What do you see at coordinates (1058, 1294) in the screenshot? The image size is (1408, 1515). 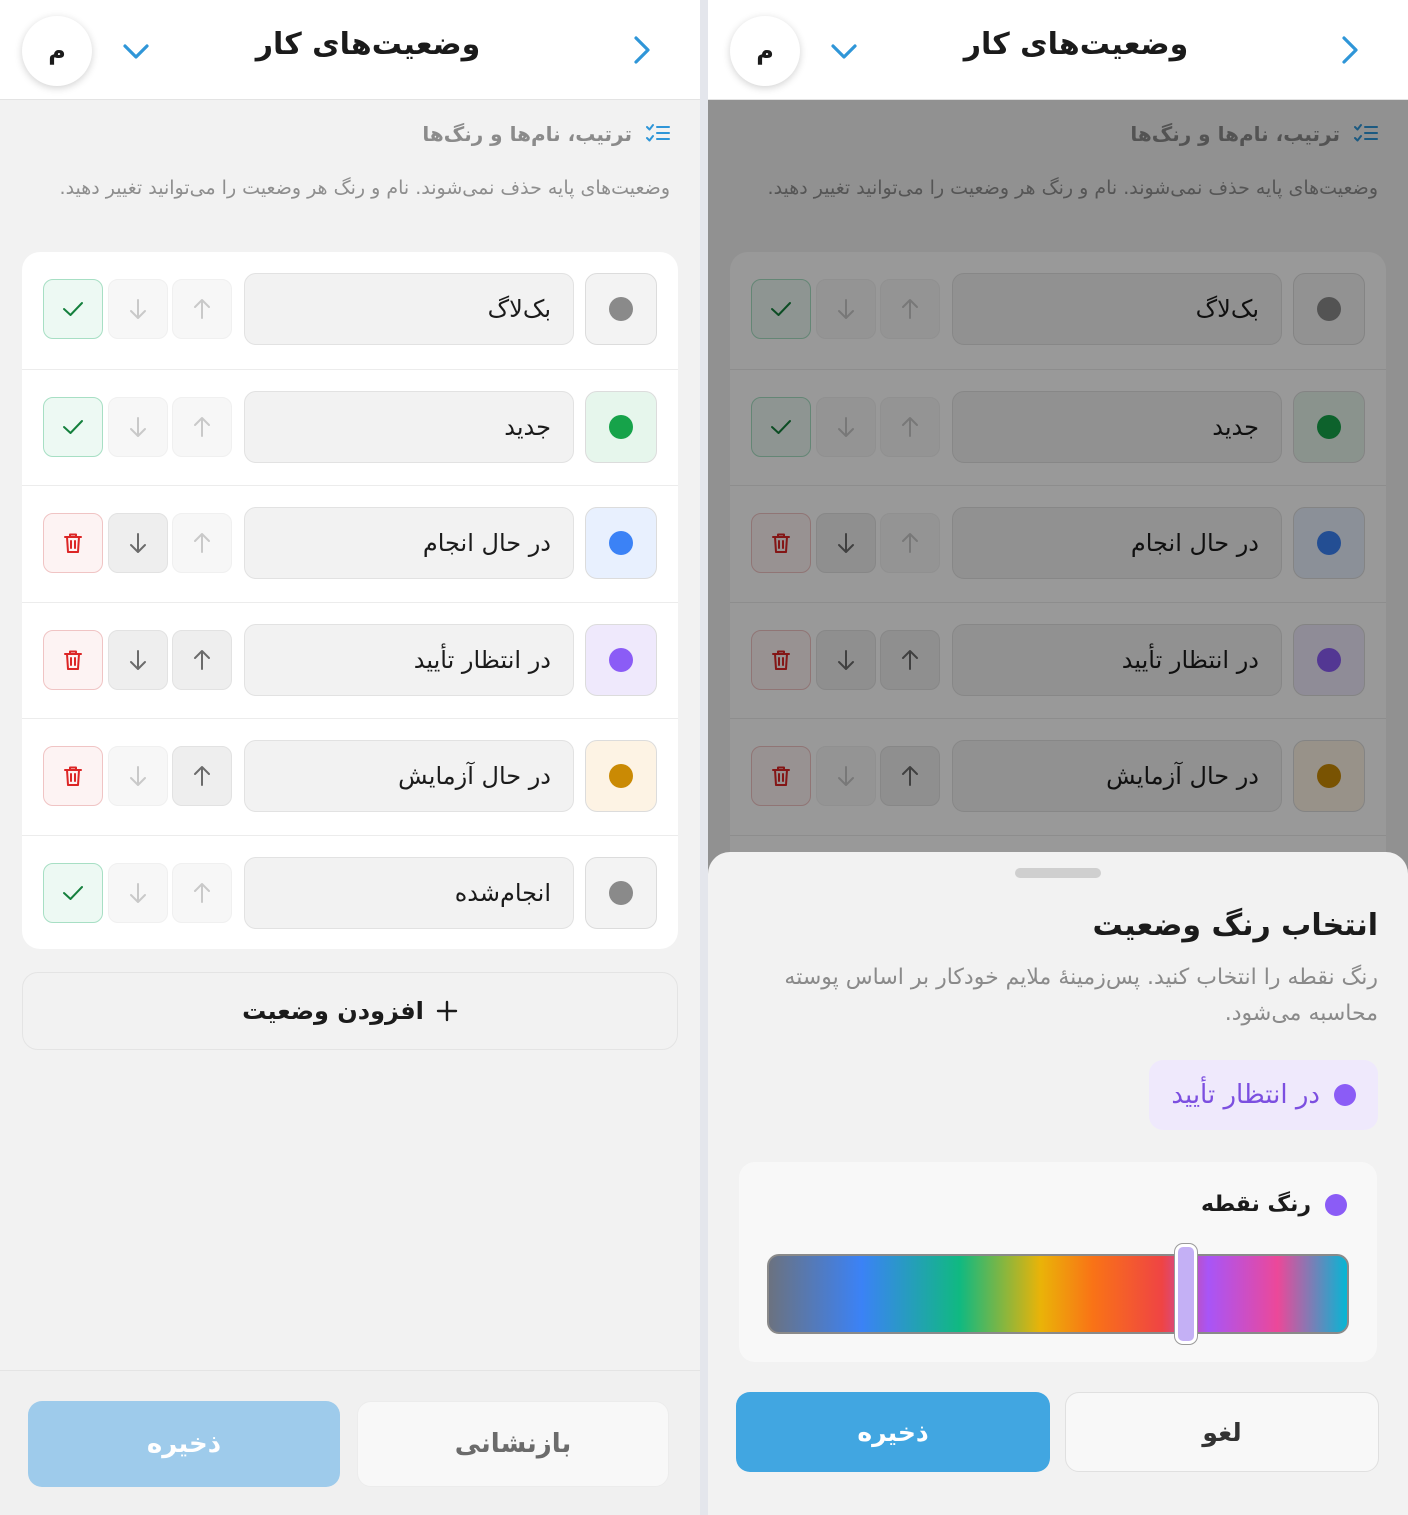 I see `hue-slider-track` at bounding box center [1058, 1294].